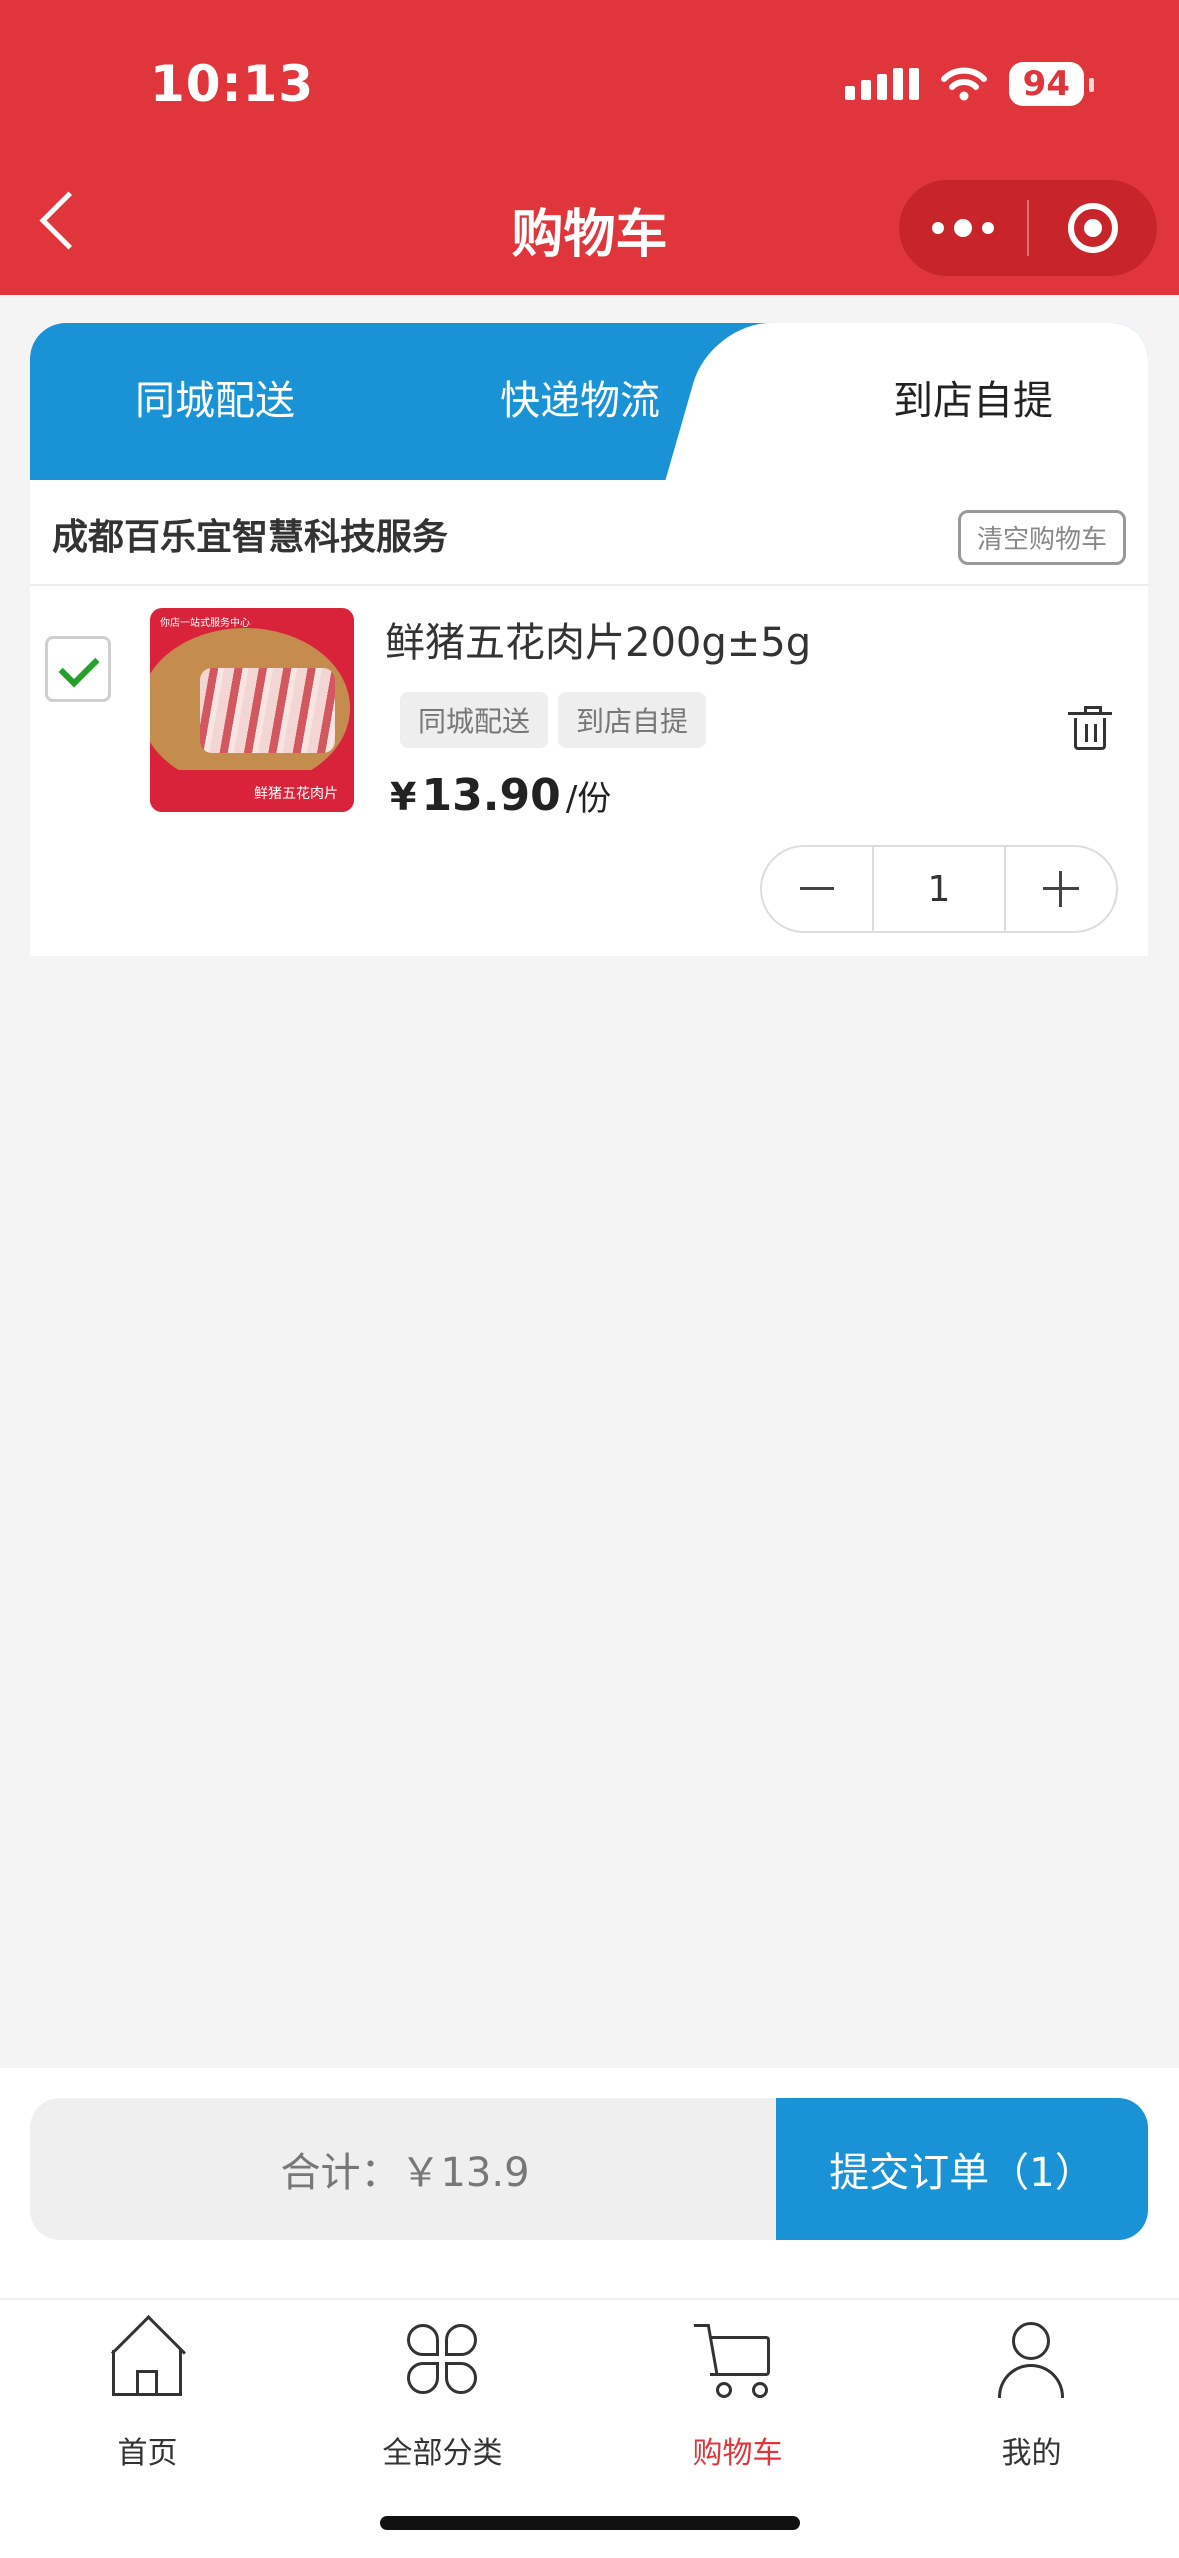 The image size is (1179, 2558). I want to click on checkout-bar: 合计： ￥13.9 提交订单（1）, so click(589, 2184).